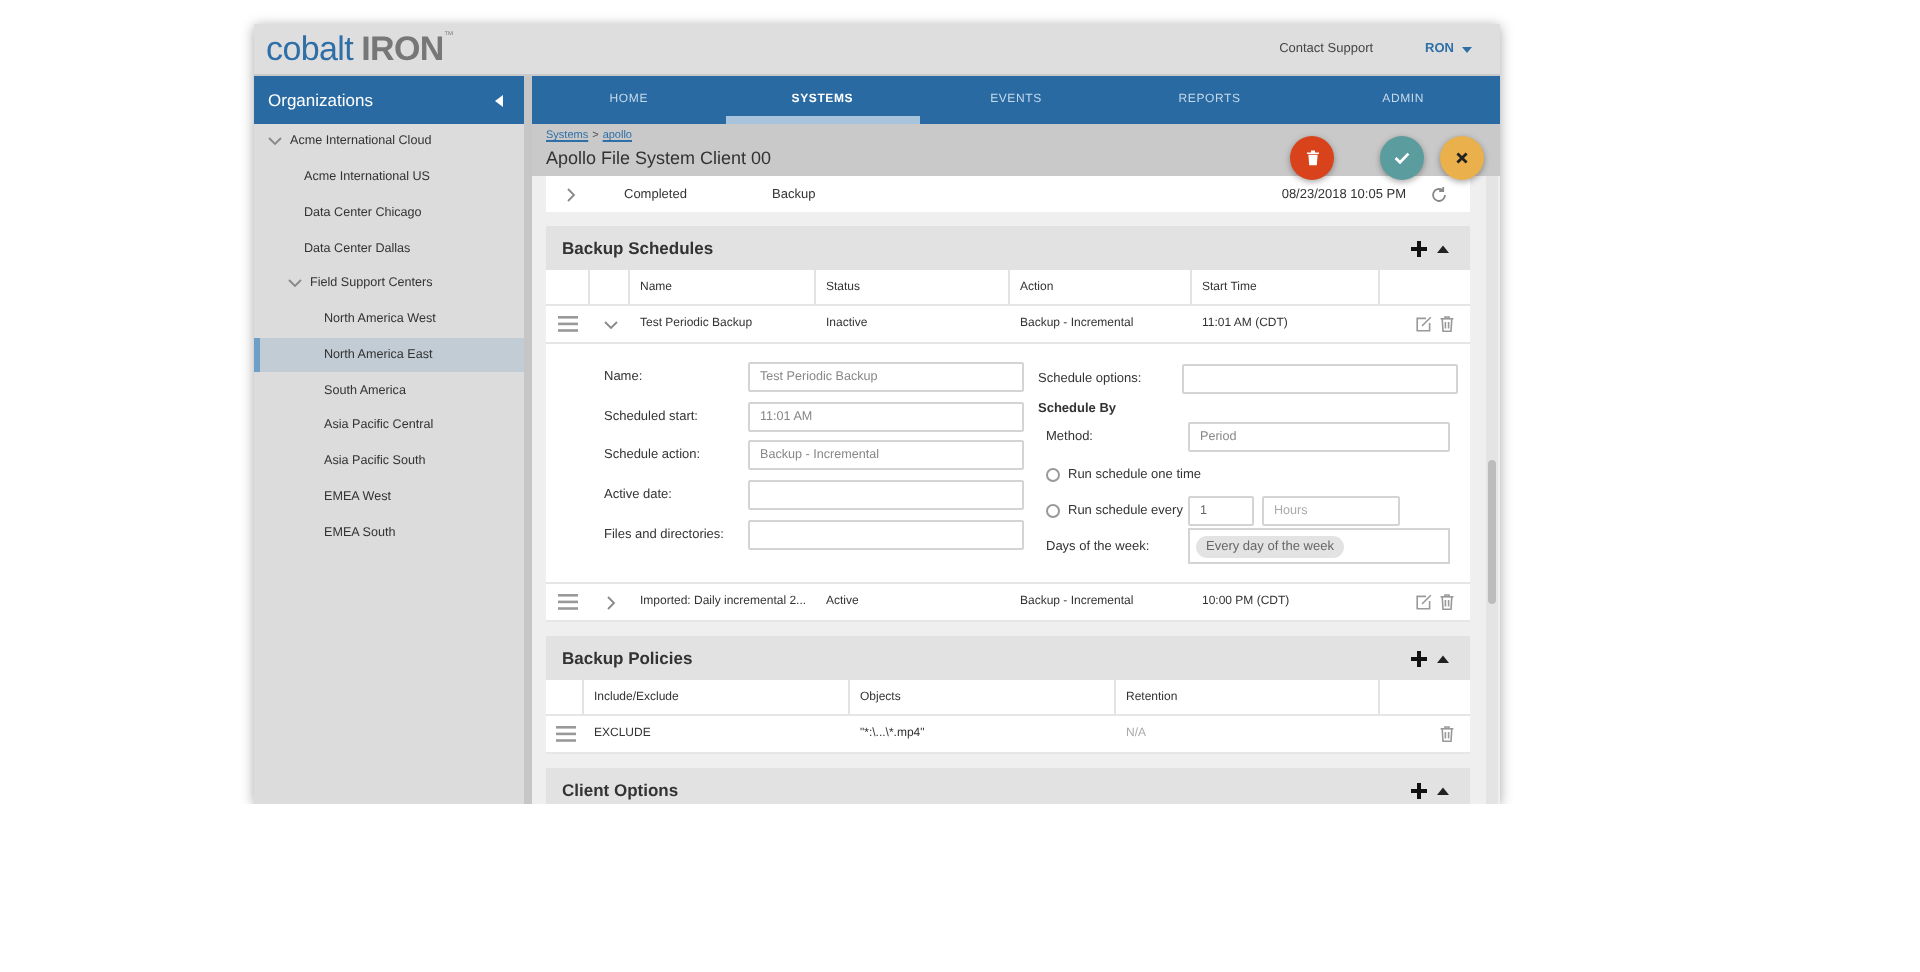  Describe the element at coordinates (1438, 194) in the screenshot. I see `refresh-icon` at that location.